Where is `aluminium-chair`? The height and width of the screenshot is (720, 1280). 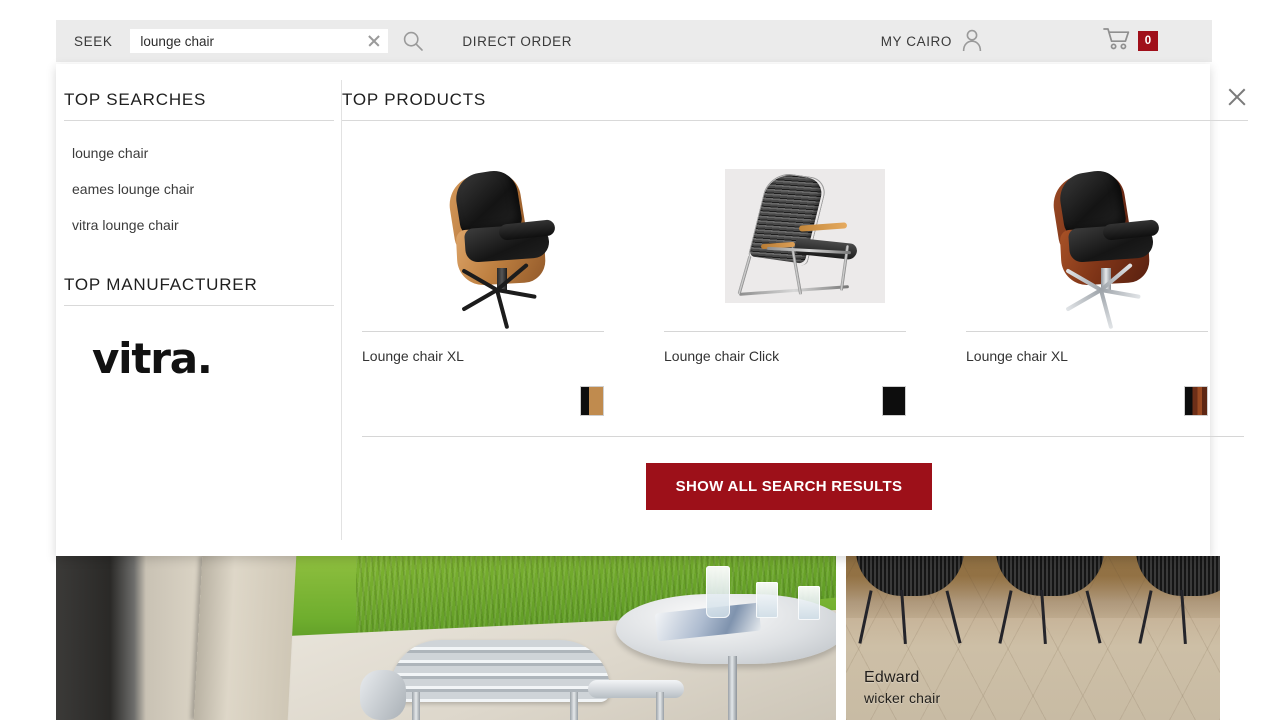
aluminium-chair is located at coordinates (521, 680).